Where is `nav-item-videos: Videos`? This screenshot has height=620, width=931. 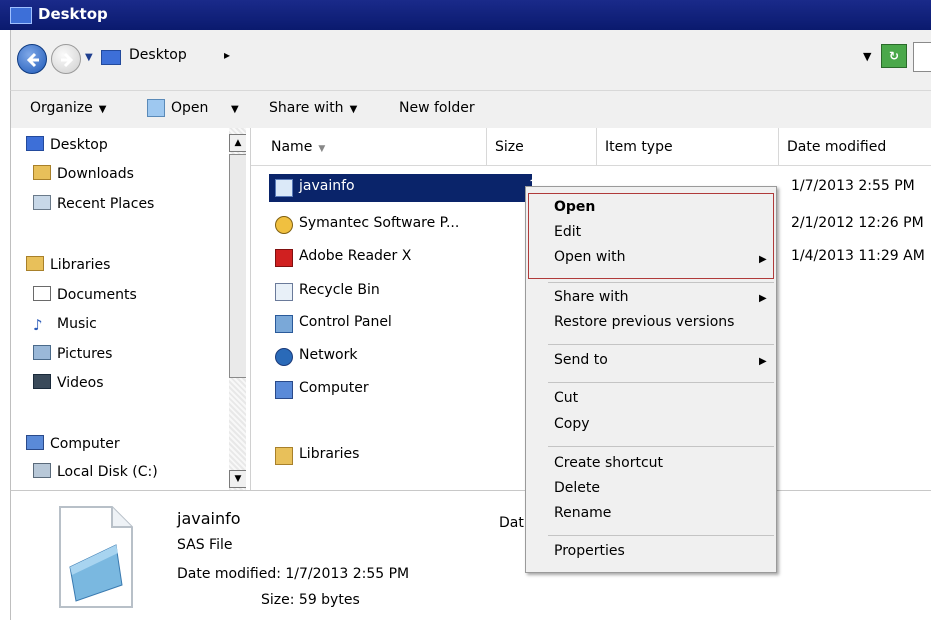 nav-item-videos: Videos is located at coordinates (68, 385).